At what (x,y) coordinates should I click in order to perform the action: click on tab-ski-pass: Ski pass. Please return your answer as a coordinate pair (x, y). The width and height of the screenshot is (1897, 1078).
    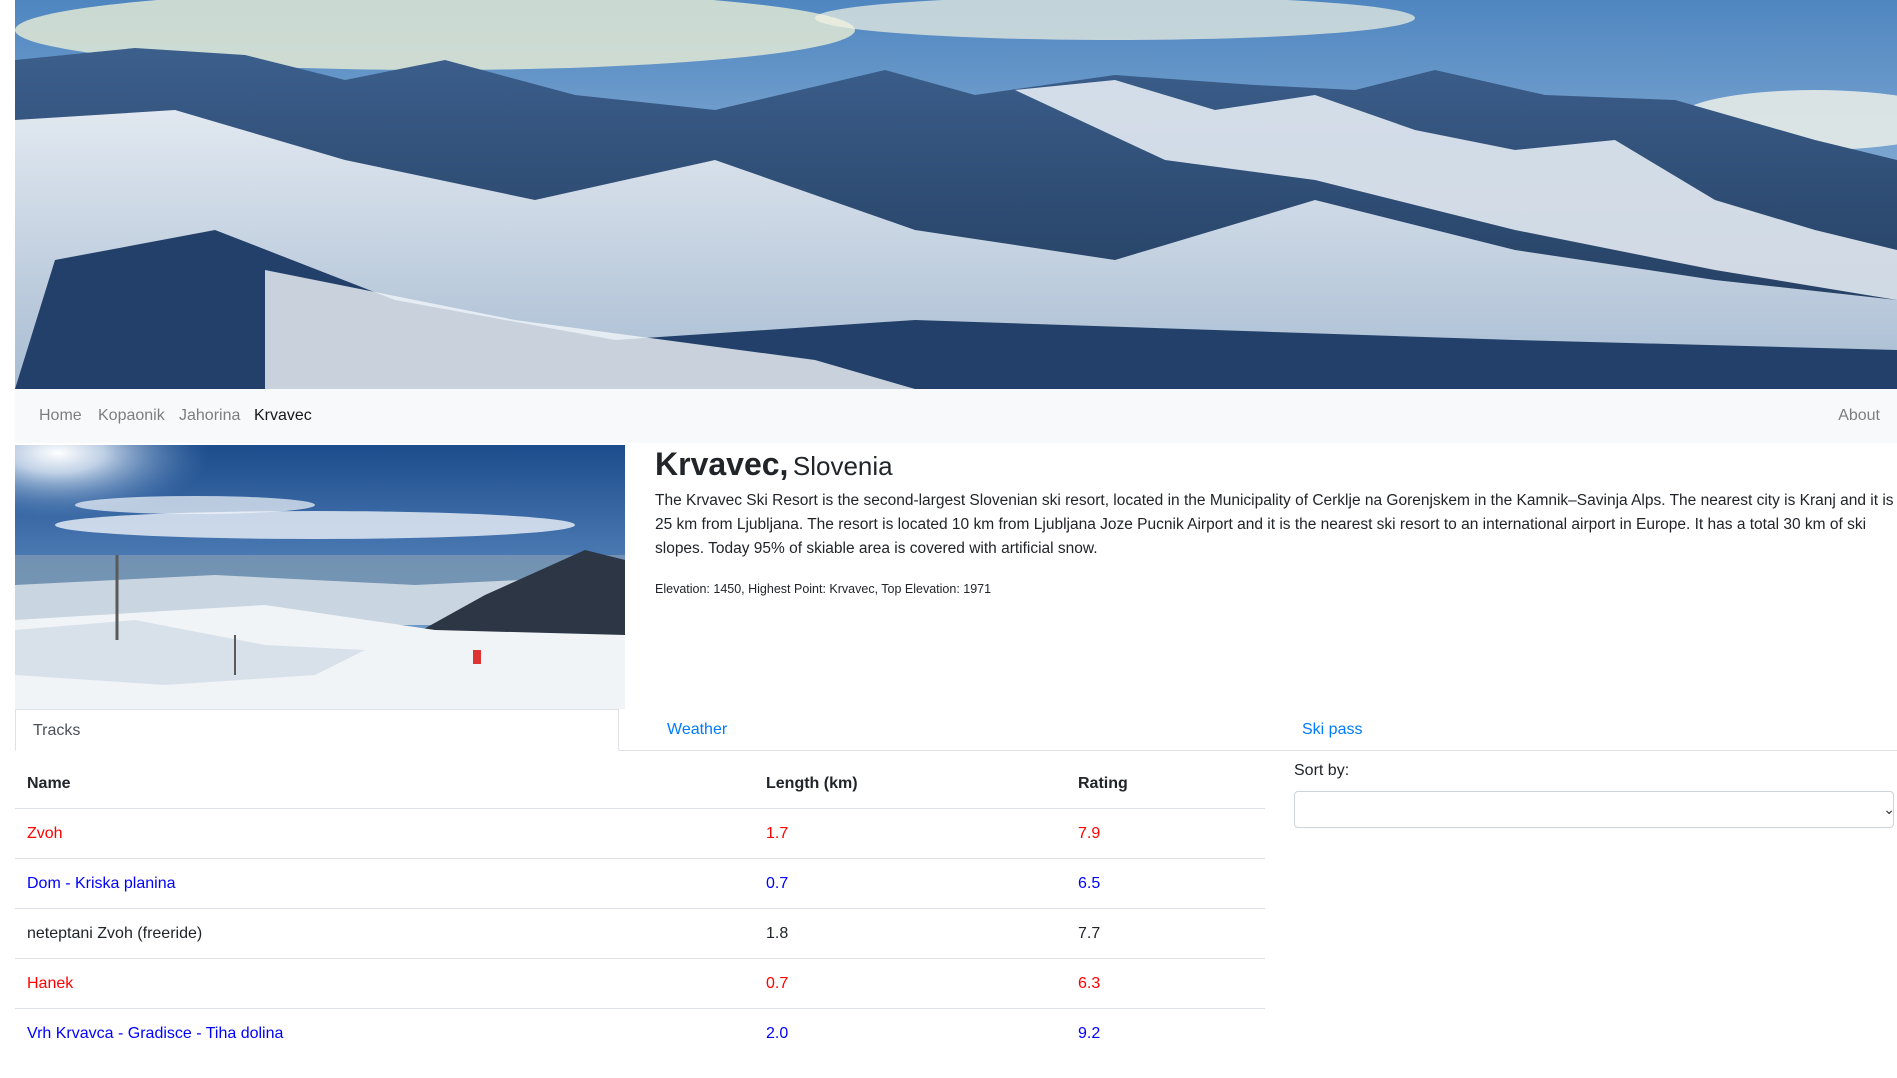
    Looking at the image, I should click on (1332, 730).